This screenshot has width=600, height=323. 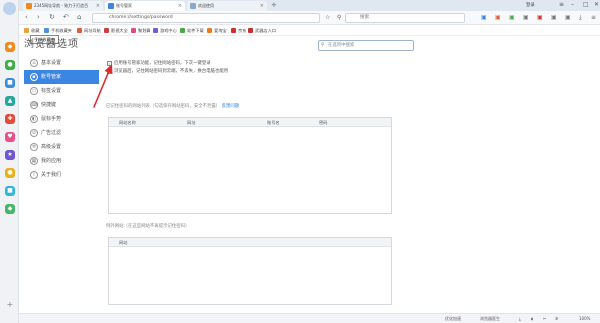 What do you see at coordinates (46, 30) in the screenshot?
I see `folder-icon` at bounding box center [46, 30].